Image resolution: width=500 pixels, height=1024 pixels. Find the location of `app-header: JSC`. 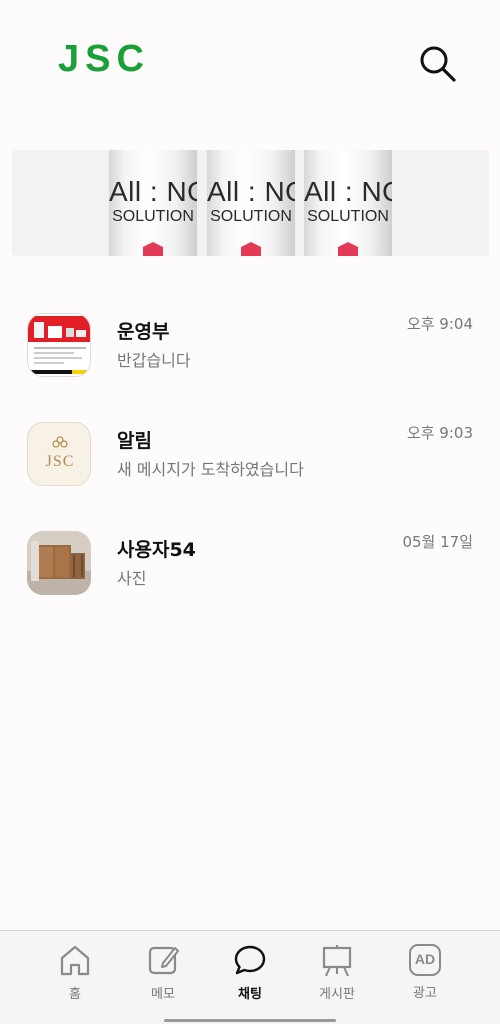

app-header: JSC is located at coordinates (250, 60).